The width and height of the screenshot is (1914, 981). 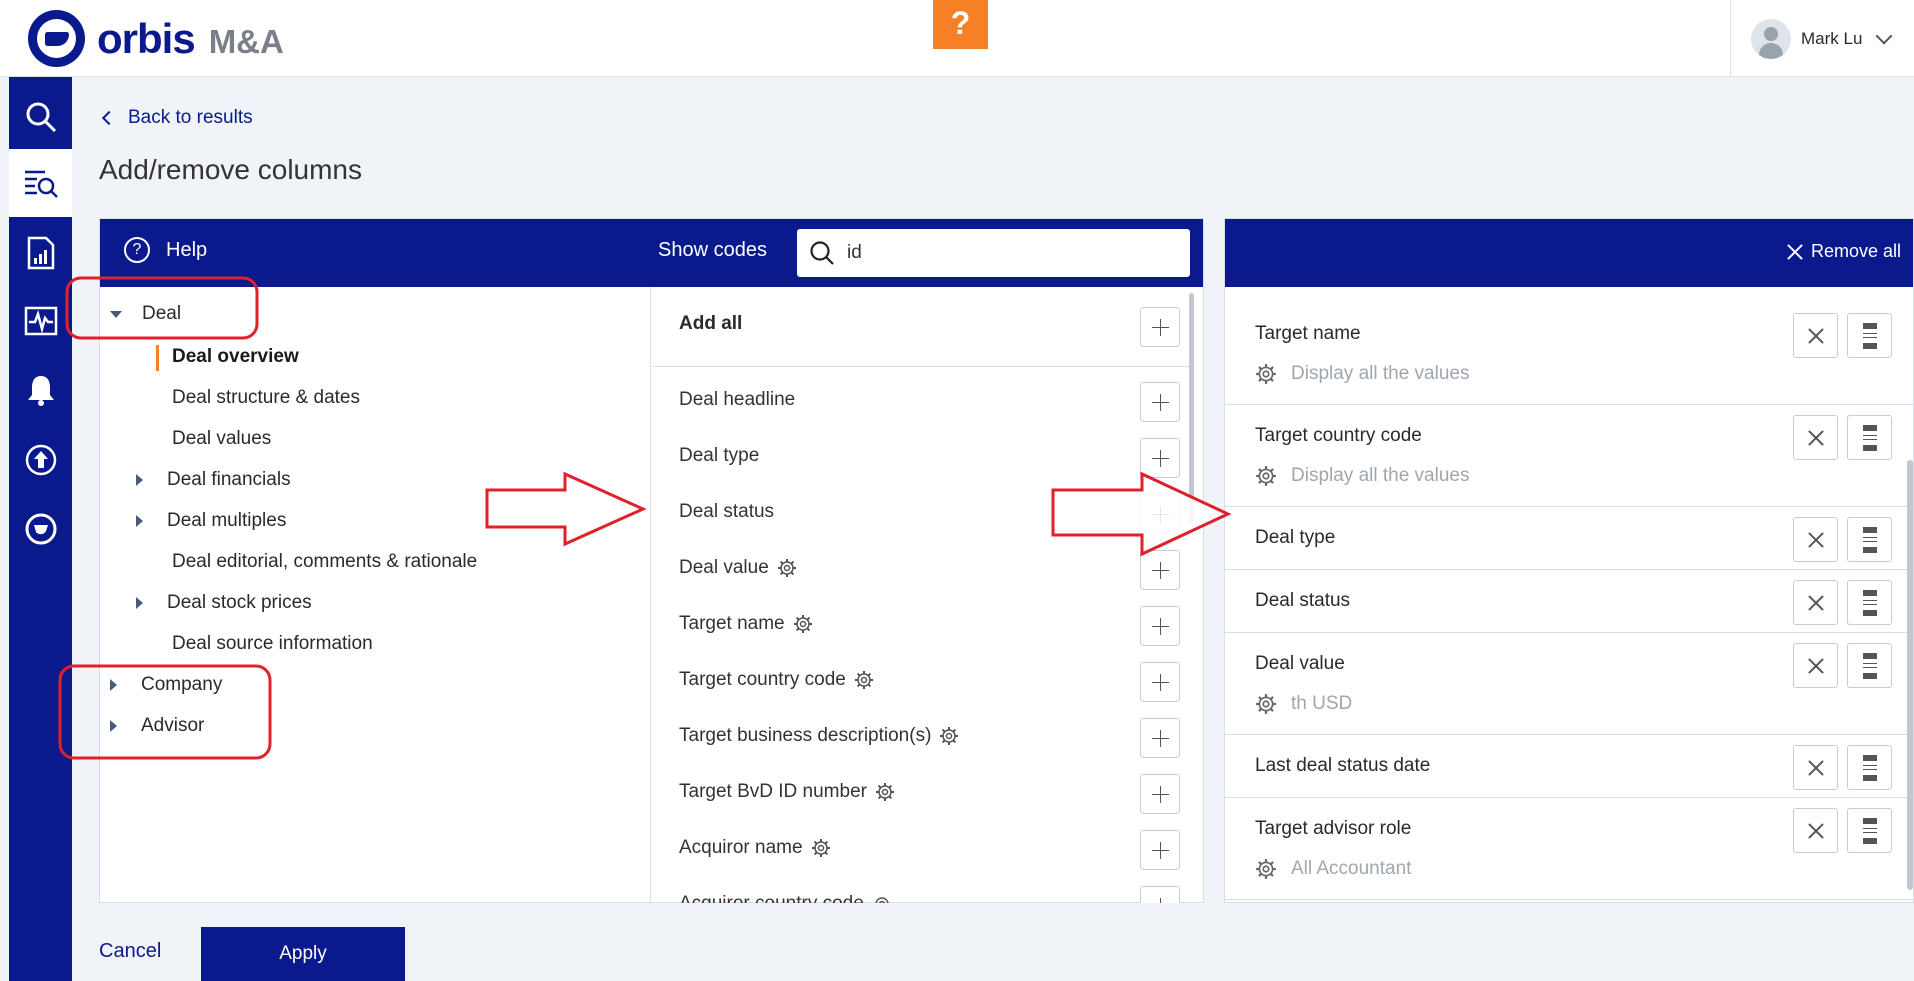 I want to click on field-list-scrollbar, so click(x=1191, y=408).